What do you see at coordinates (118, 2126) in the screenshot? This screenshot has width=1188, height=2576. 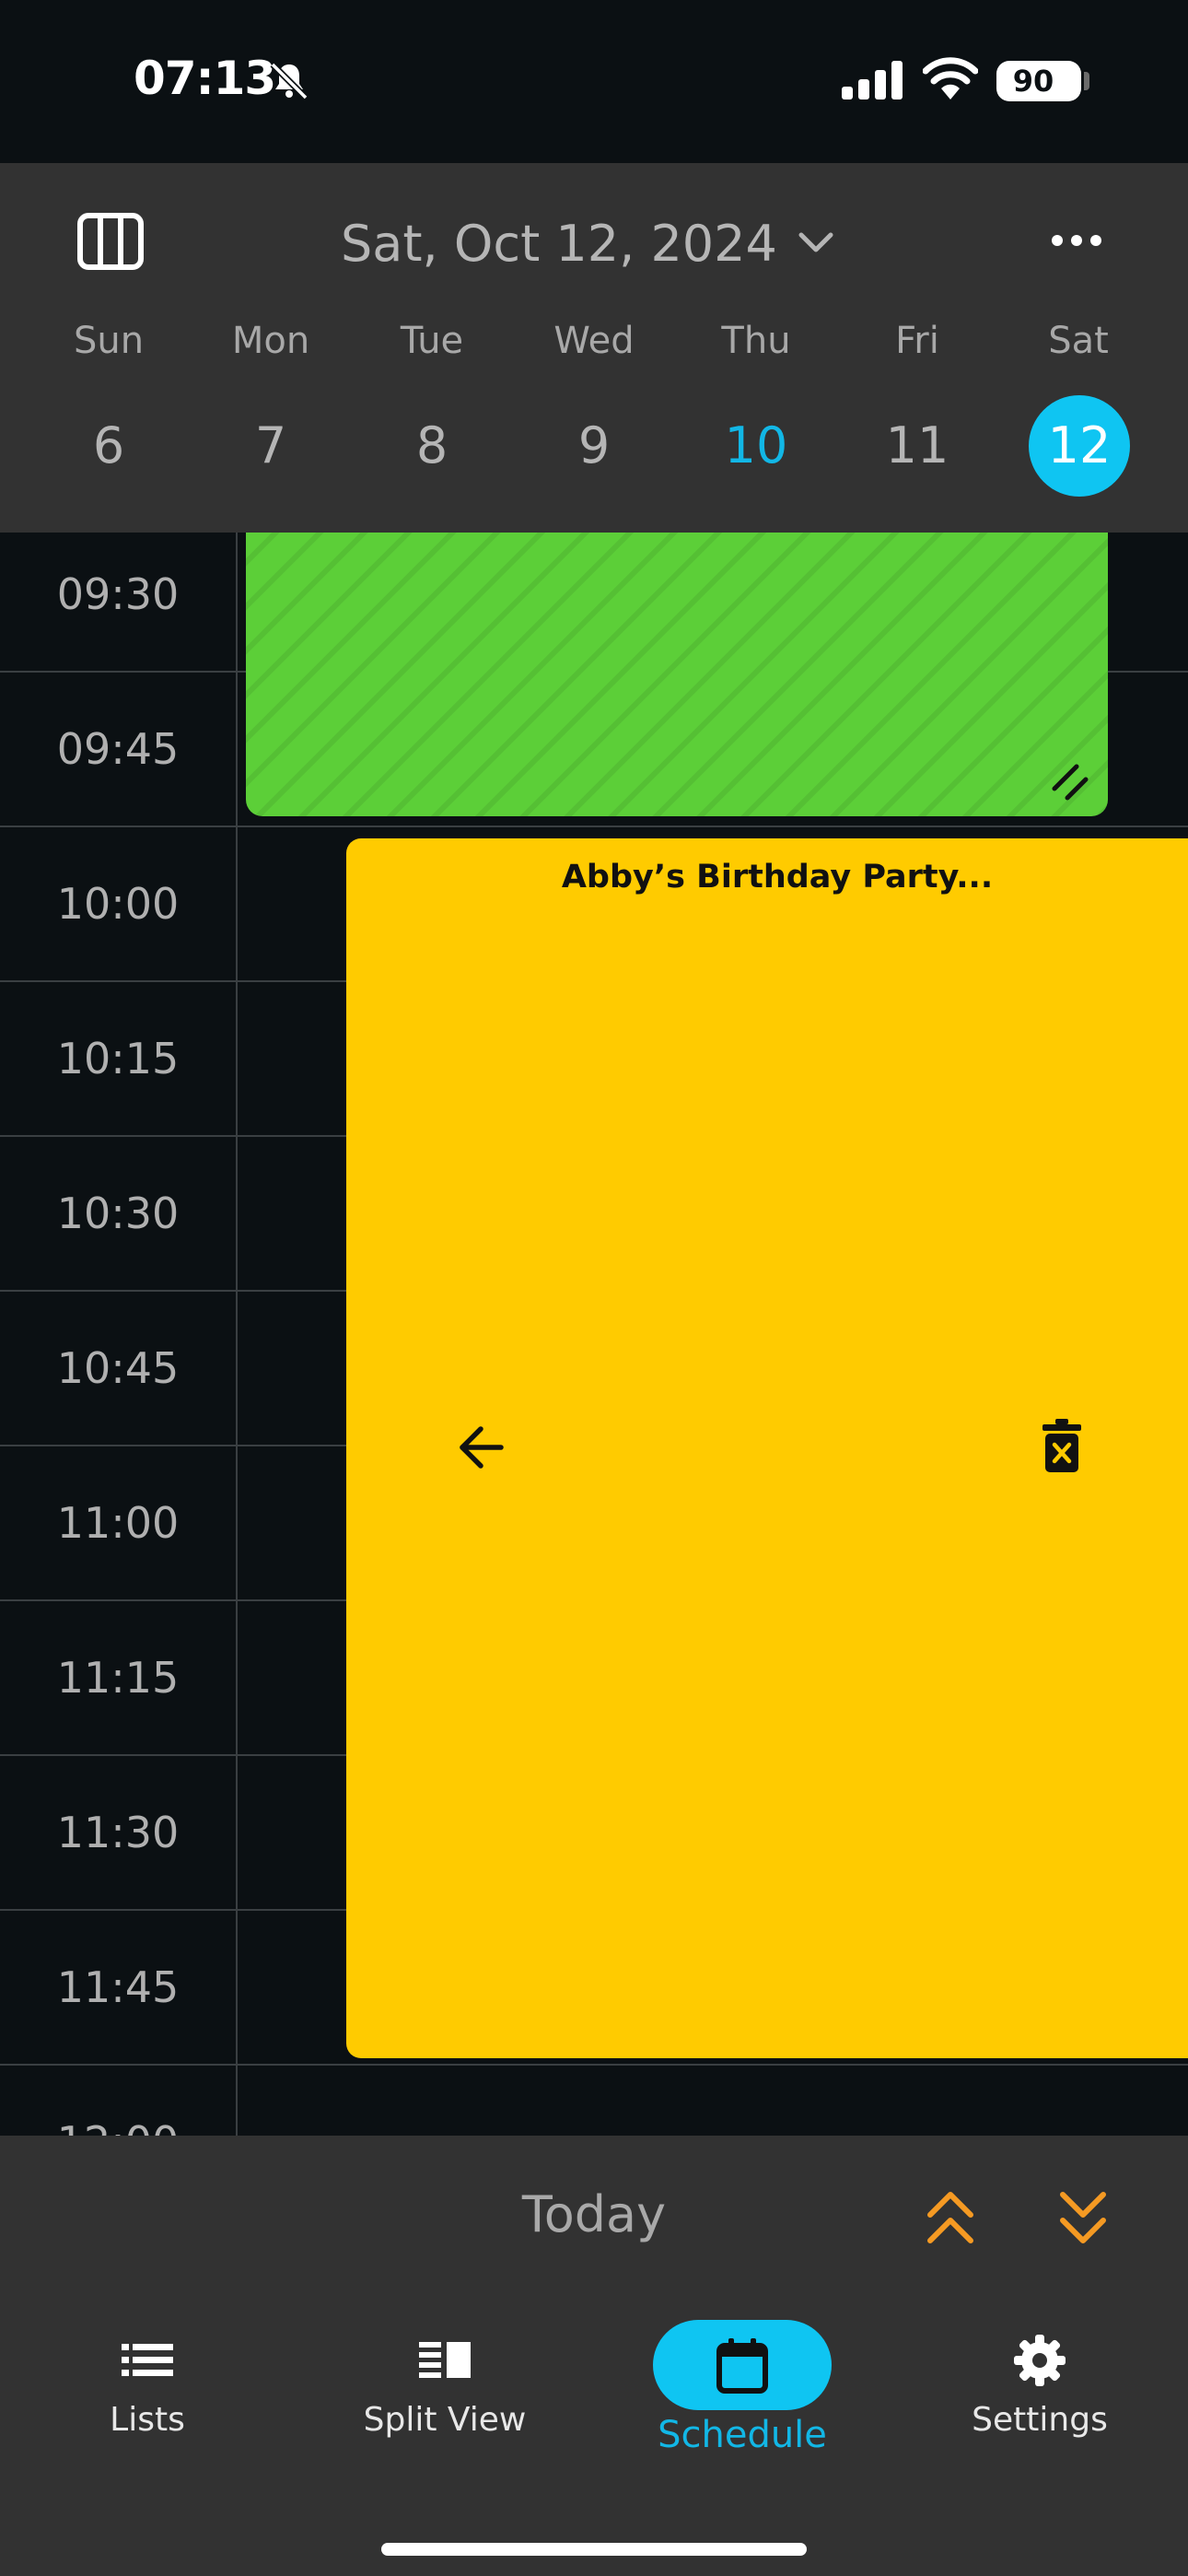 I see `time-label: 12:00` at bounding box center [118, 2126].